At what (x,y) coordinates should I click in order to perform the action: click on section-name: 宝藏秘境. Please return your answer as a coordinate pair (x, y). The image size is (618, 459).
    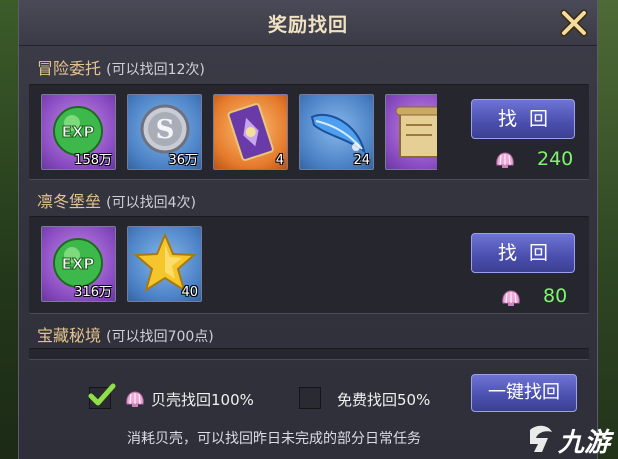
    Looking at the image, I should click on (69, 335).